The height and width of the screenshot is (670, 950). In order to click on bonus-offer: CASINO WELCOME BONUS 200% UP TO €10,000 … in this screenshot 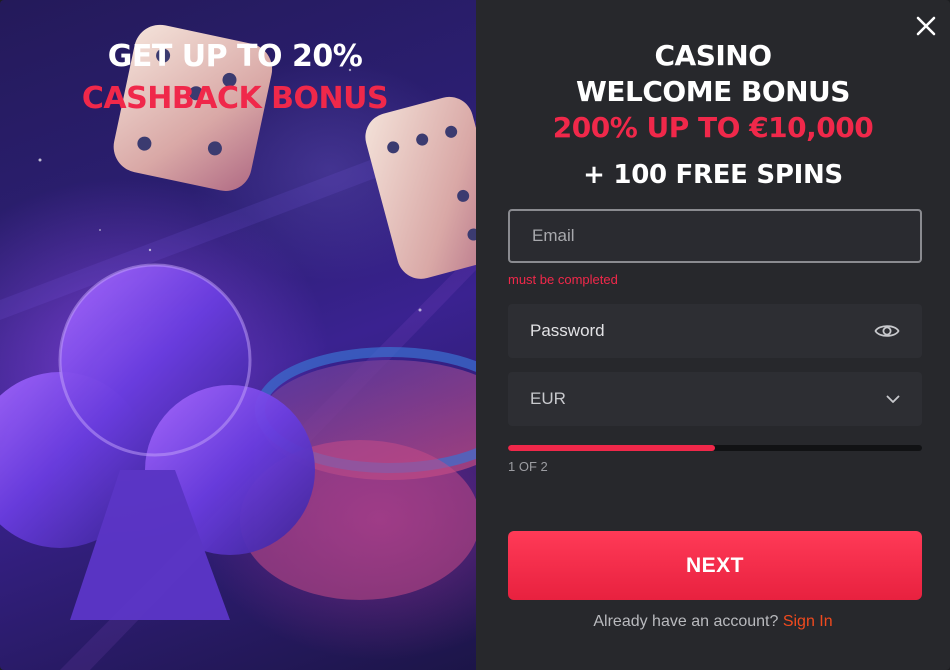, I will do `click(713, 115)`.